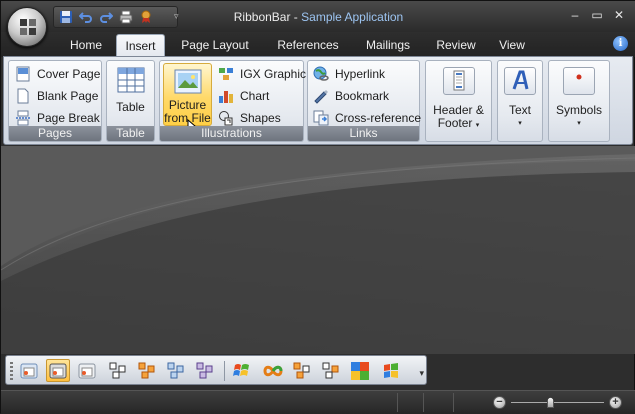  I want to click on app-logo-icon, so click(28, 27).